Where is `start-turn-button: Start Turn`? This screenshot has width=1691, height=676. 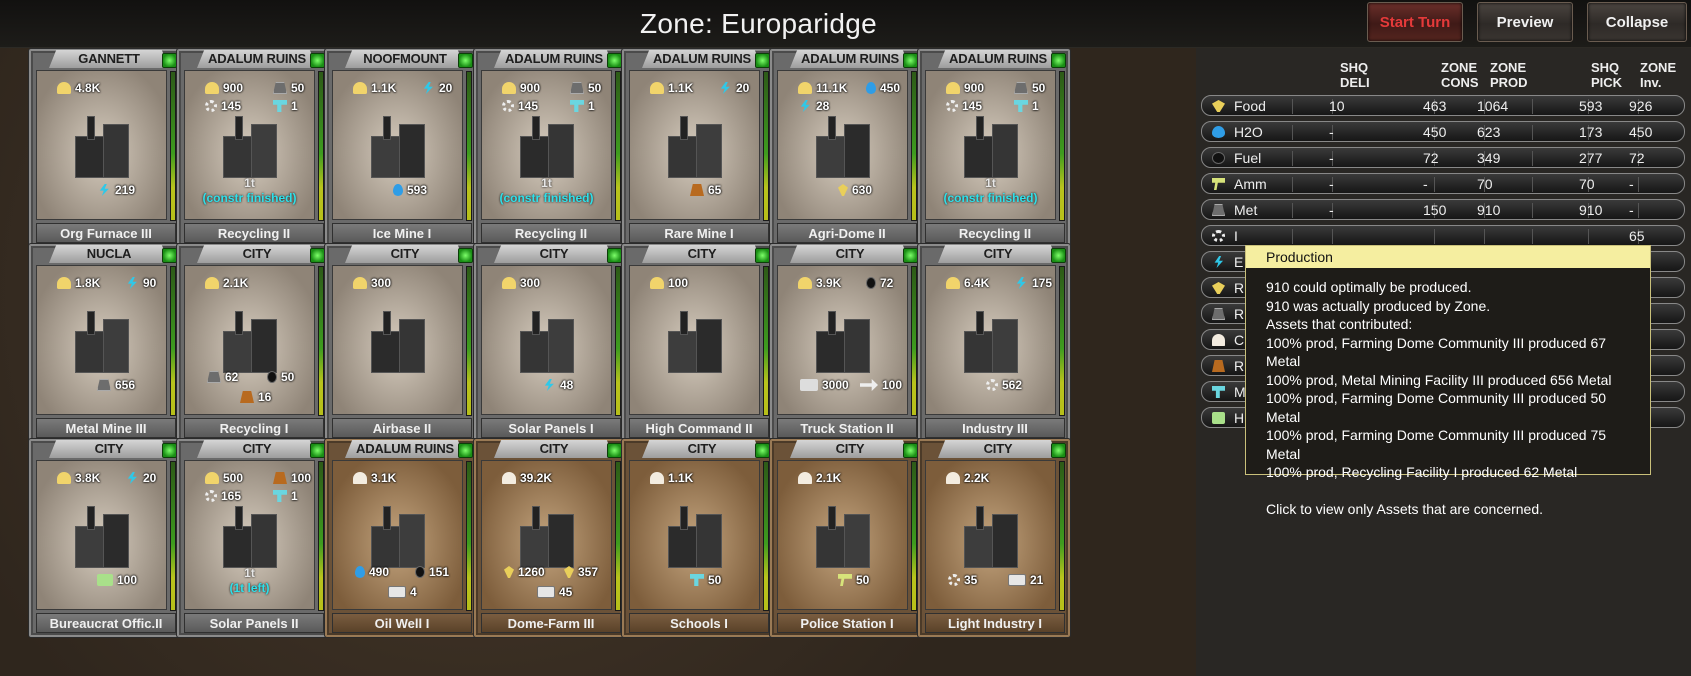
start-turn-button: Start Turn is located at coordinates (1415, 22).